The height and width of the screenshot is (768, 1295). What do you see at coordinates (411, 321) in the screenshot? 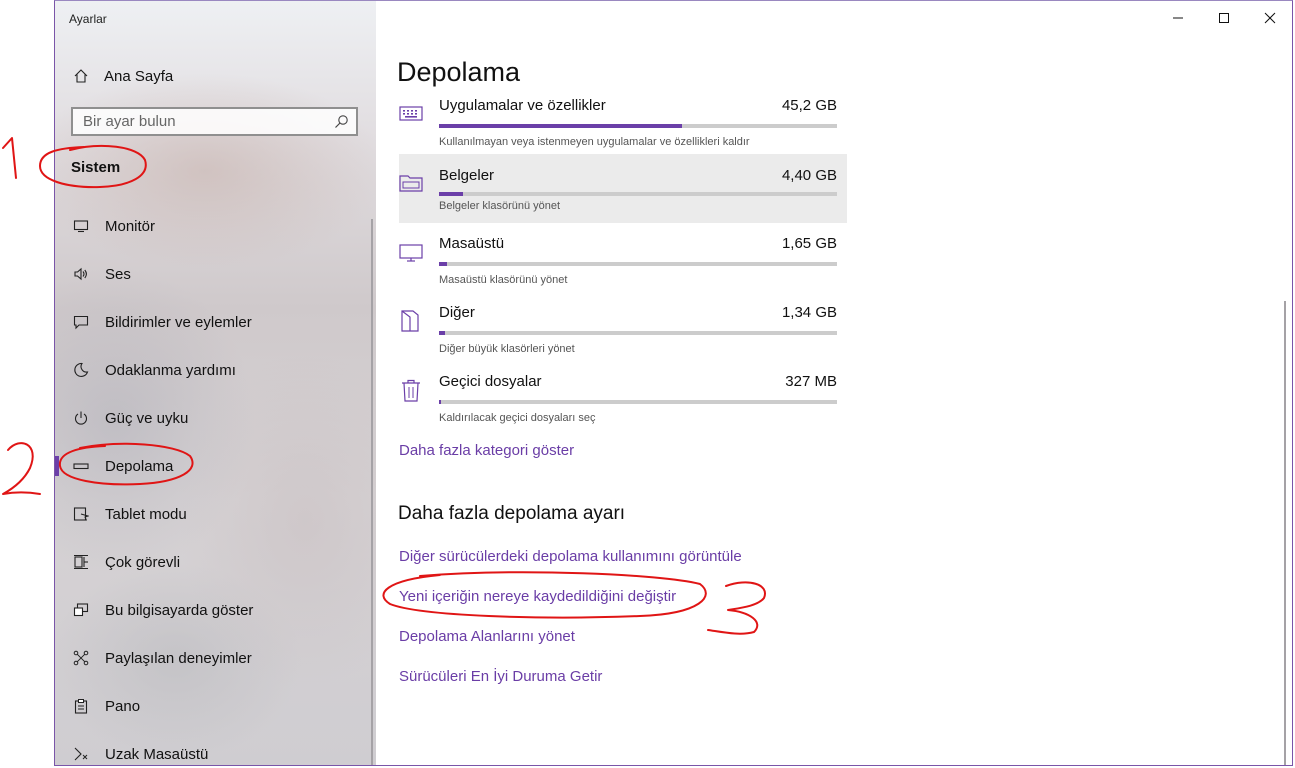
I see `other-folder-icon` at bounding box center [411, 321].